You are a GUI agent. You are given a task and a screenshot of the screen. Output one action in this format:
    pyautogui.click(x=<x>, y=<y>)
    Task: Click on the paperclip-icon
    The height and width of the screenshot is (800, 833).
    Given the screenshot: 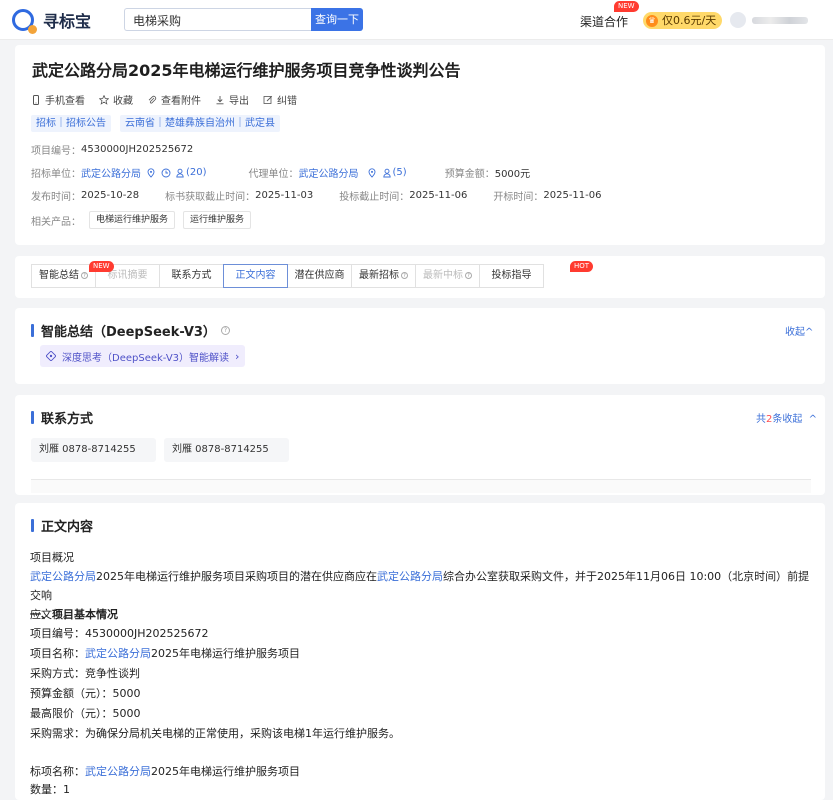 What is the action you would take?
    pyautogui.click(x=152, y=99)
    